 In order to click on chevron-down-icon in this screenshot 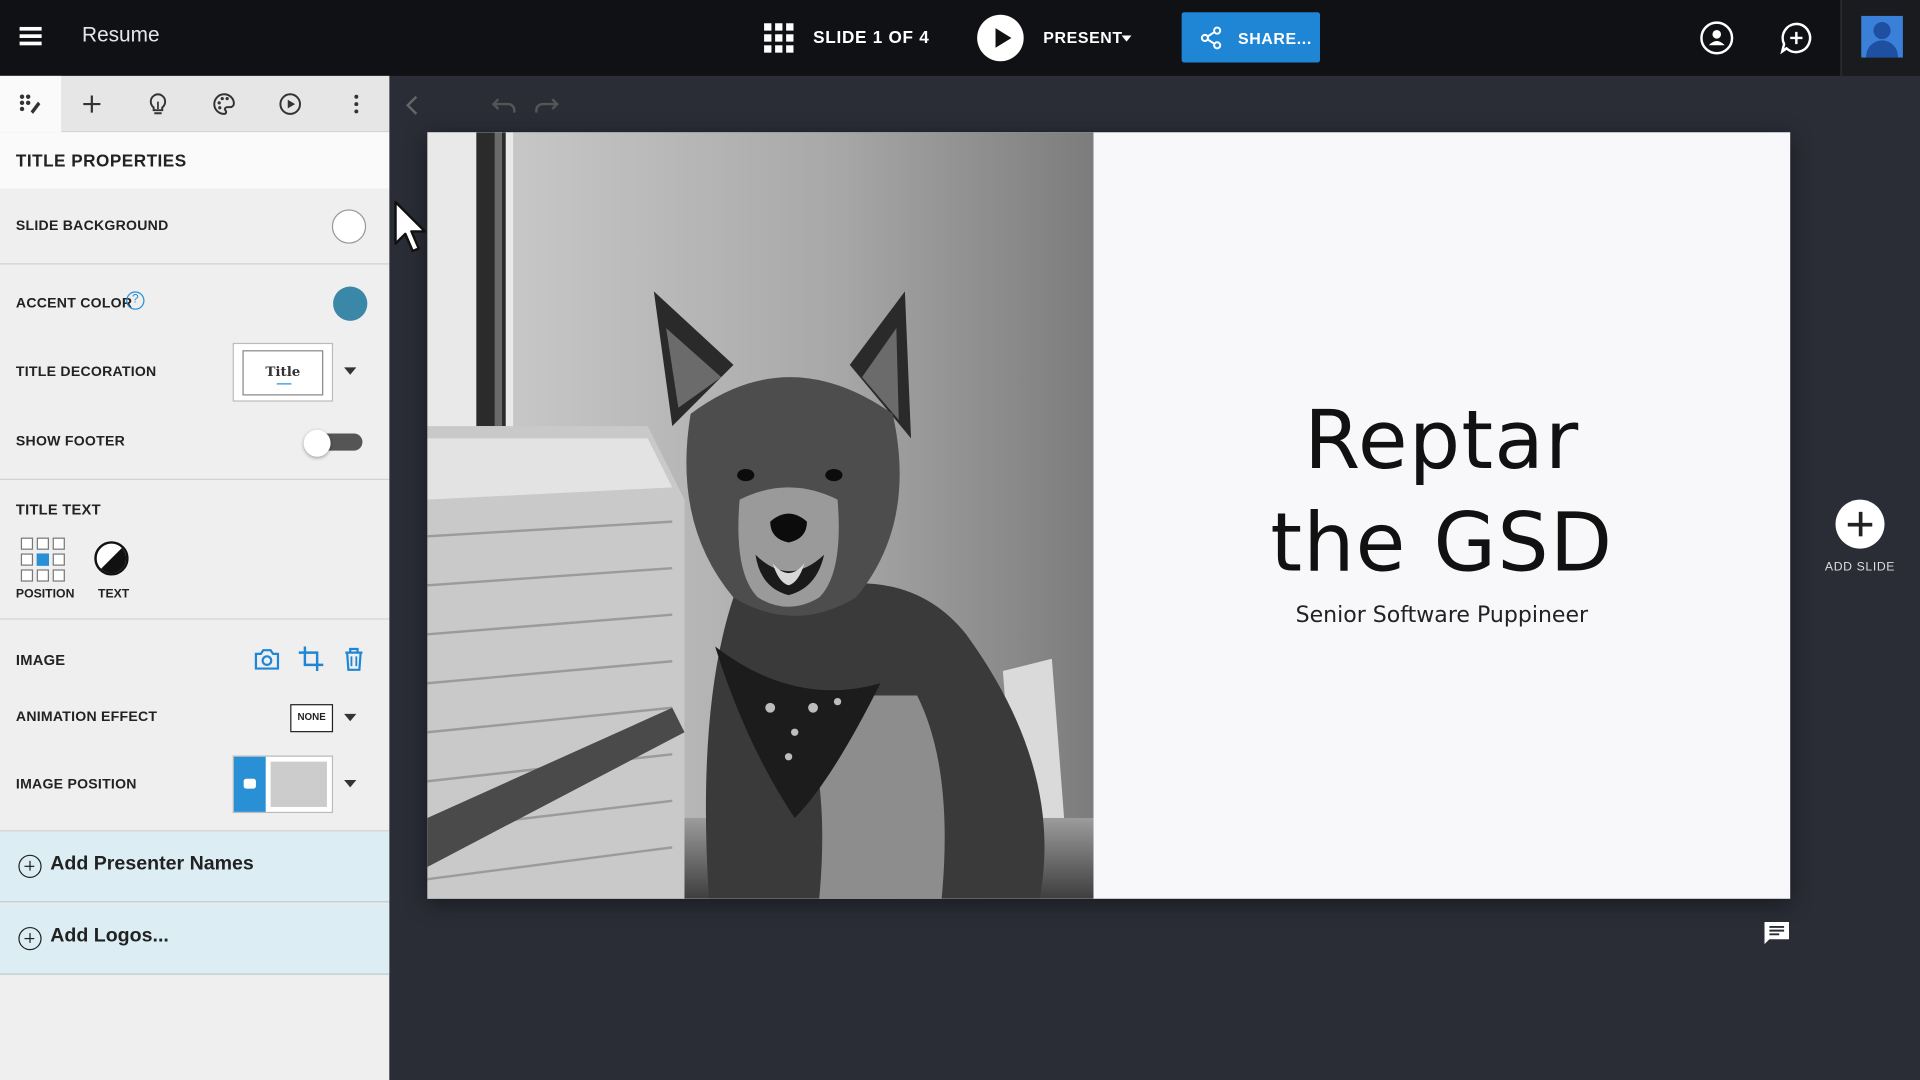, I will do `click(1126, 38)`.